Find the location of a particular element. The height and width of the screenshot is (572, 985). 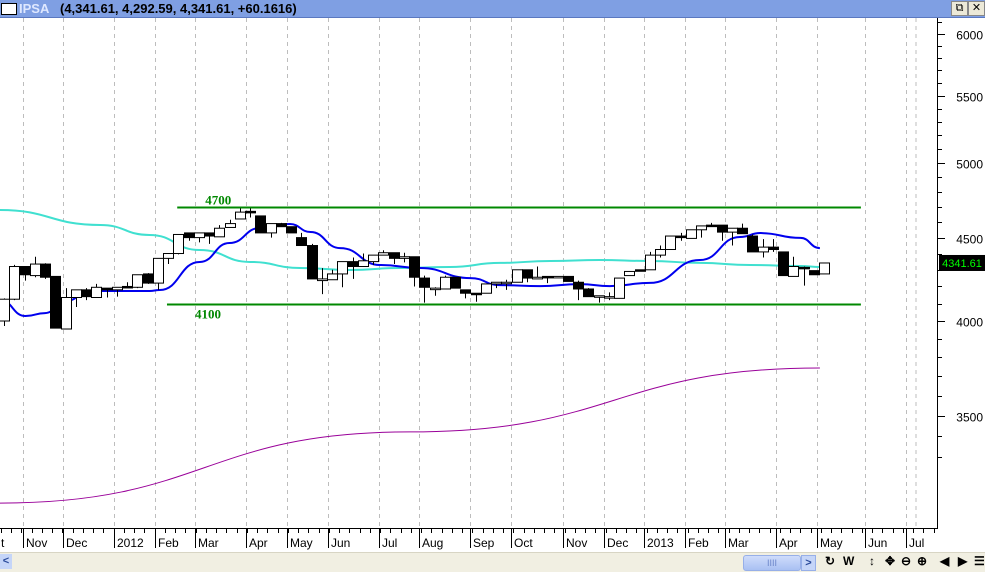

refresh-button: ↻ is located at coordinates (830, 561).